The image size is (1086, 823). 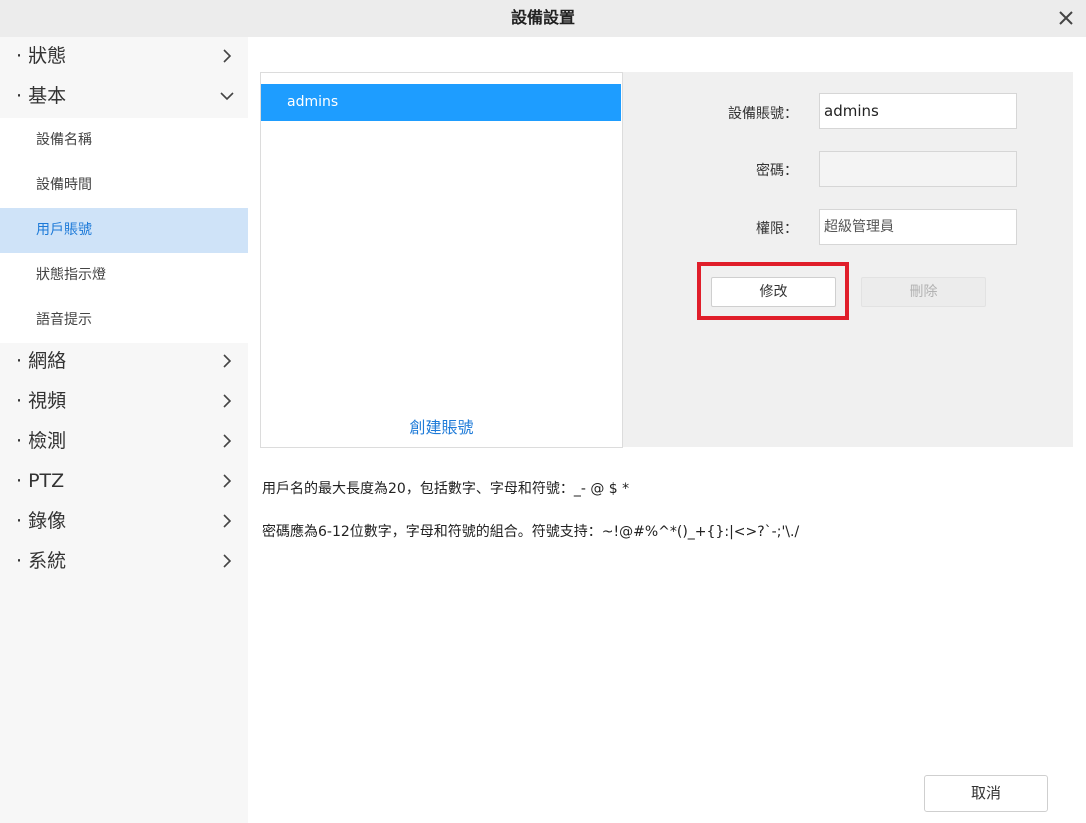 I want to click on window-title: 設備設置, so click(x=542, y=17).